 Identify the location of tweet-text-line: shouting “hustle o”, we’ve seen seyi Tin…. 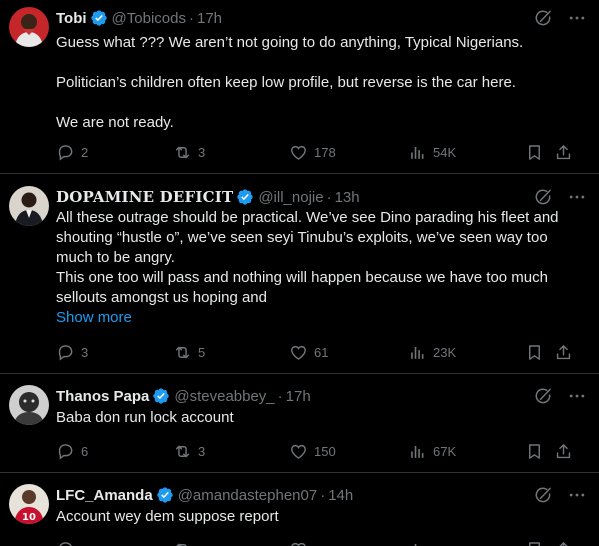
(302, 237).